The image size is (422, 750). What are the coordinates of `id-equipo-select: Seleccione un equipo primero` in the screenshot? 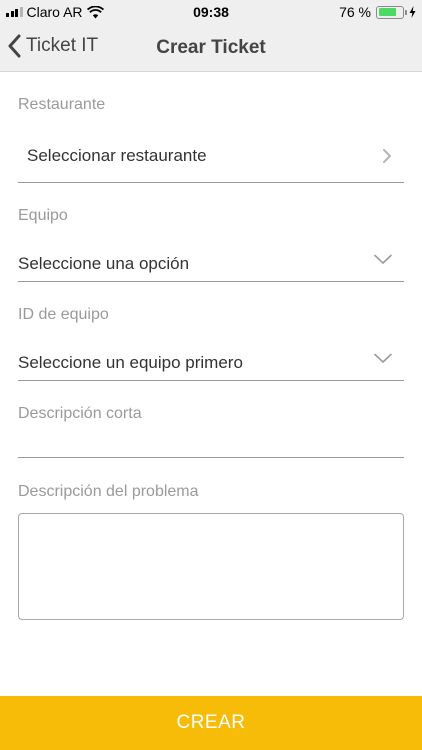 It's located at (211, 362).